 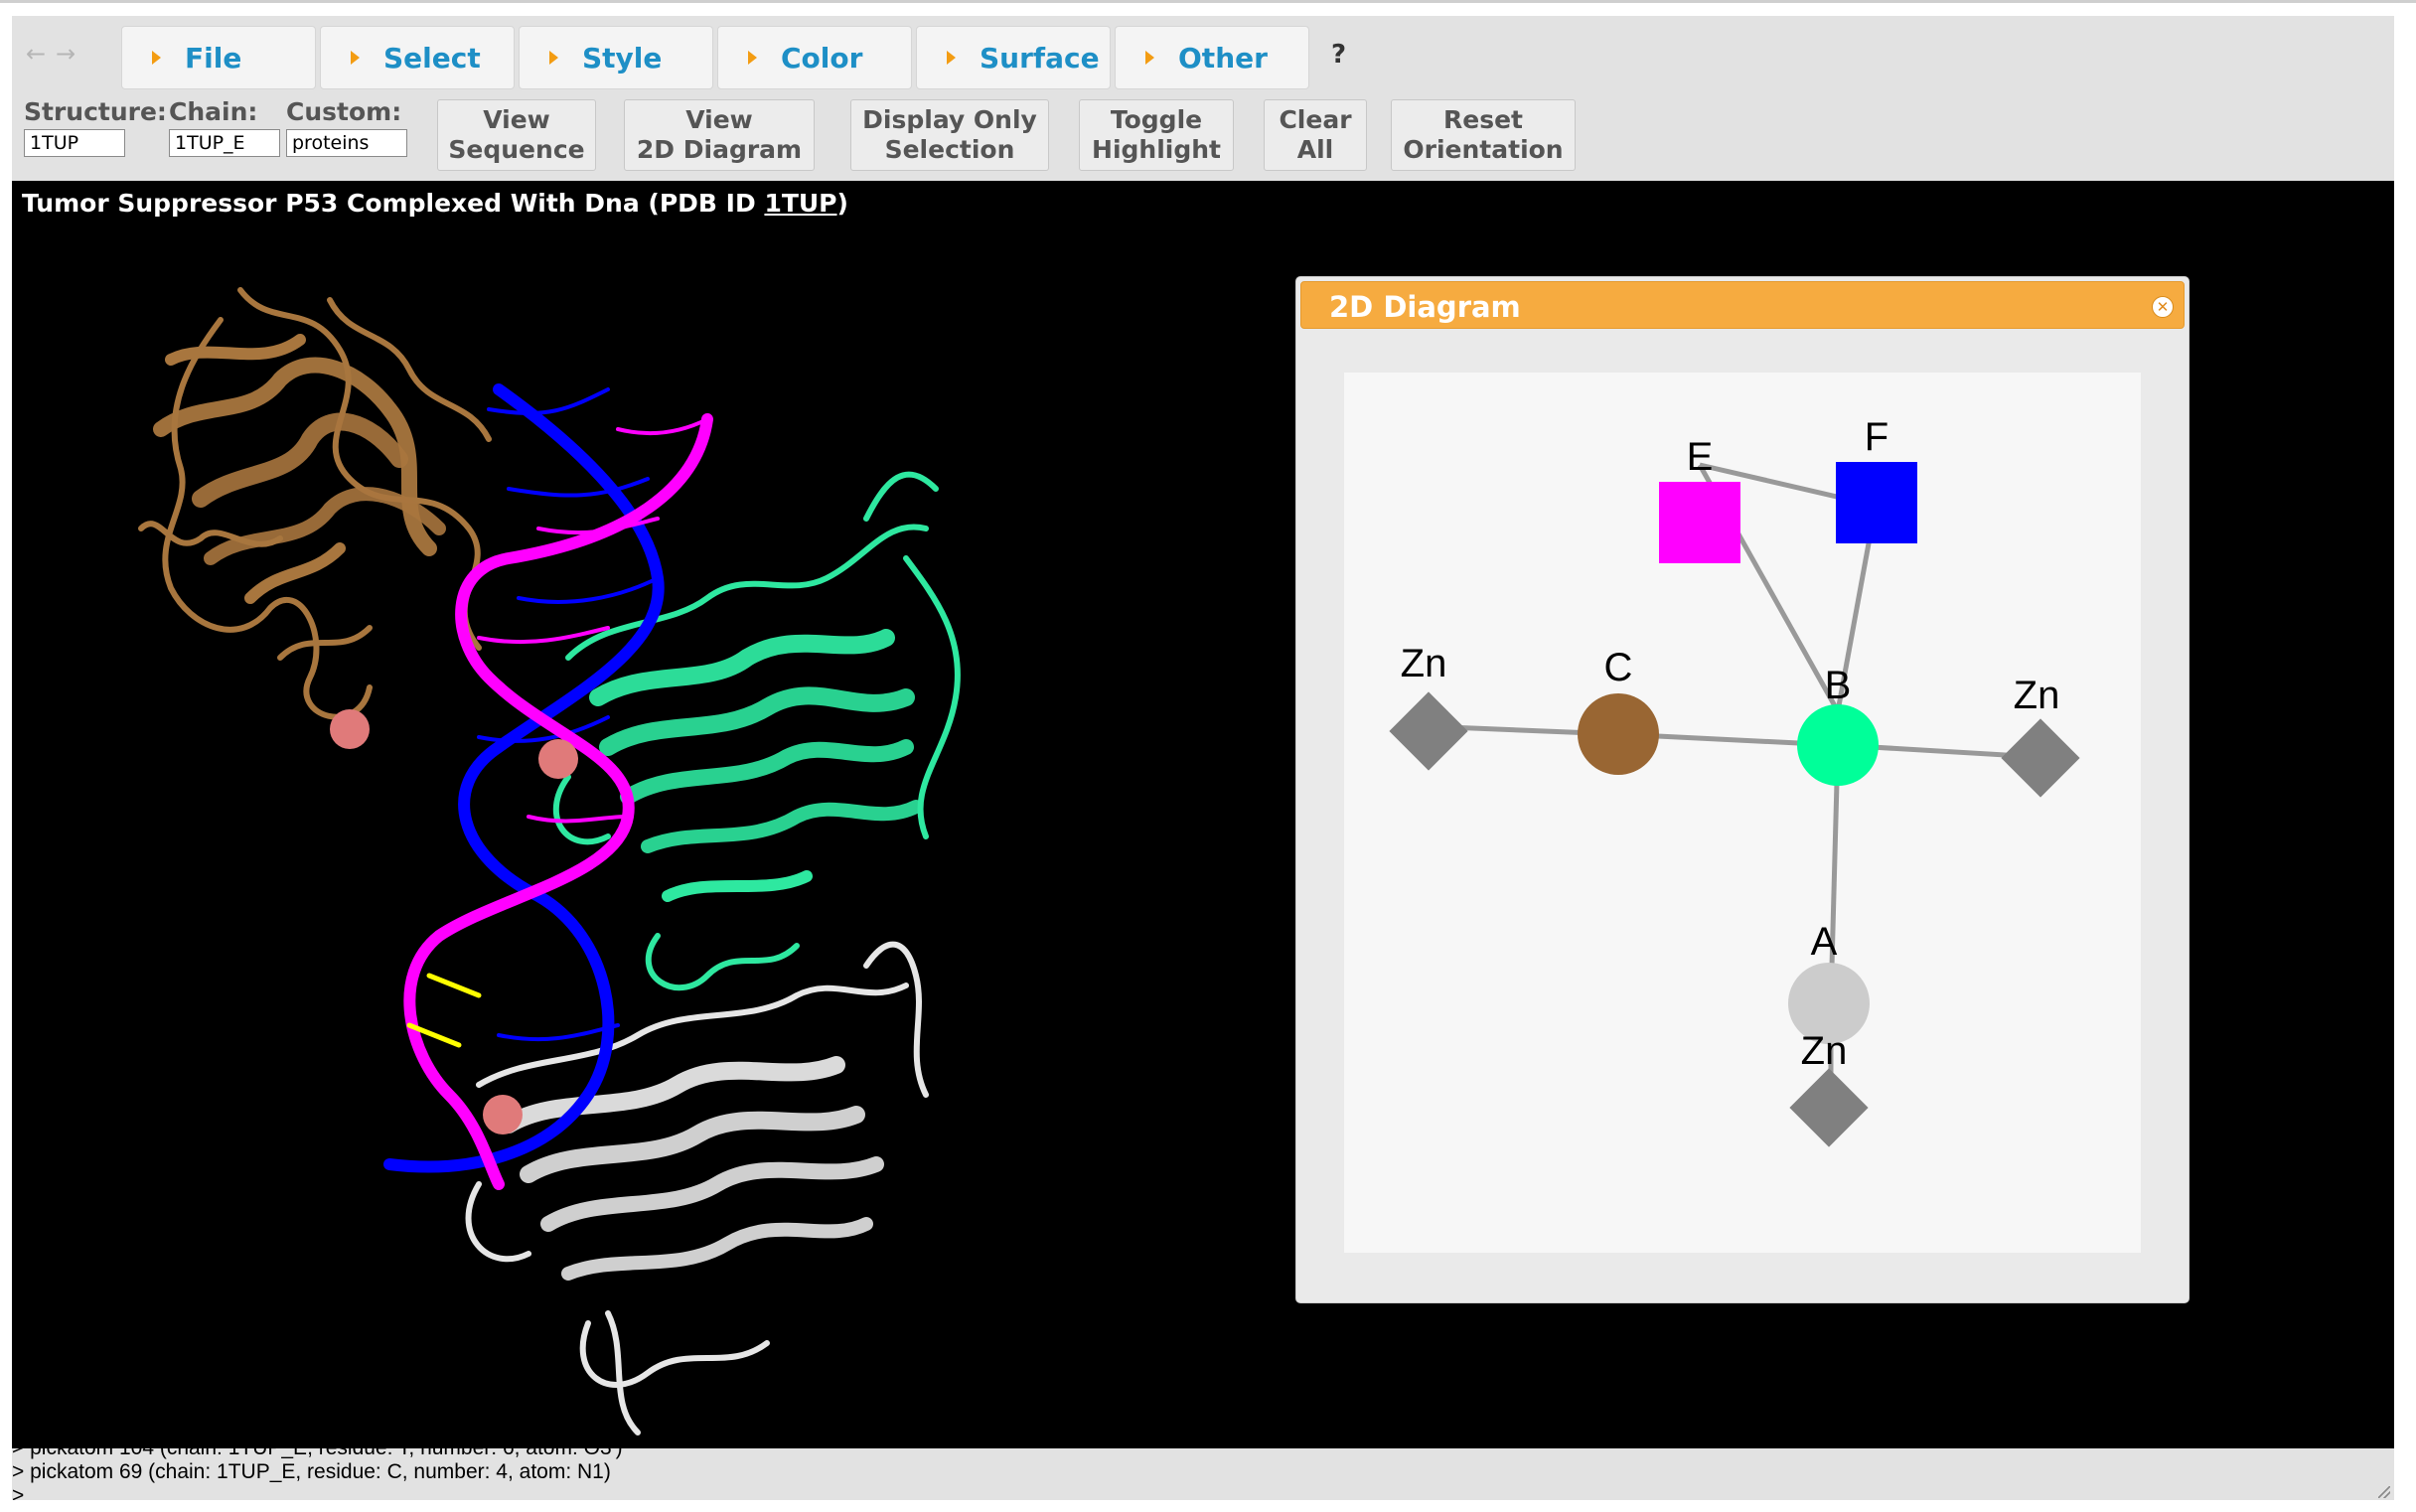 I want to click on toggle-highlight-button: Toggle Highlight, so click(x=1156, y=135).